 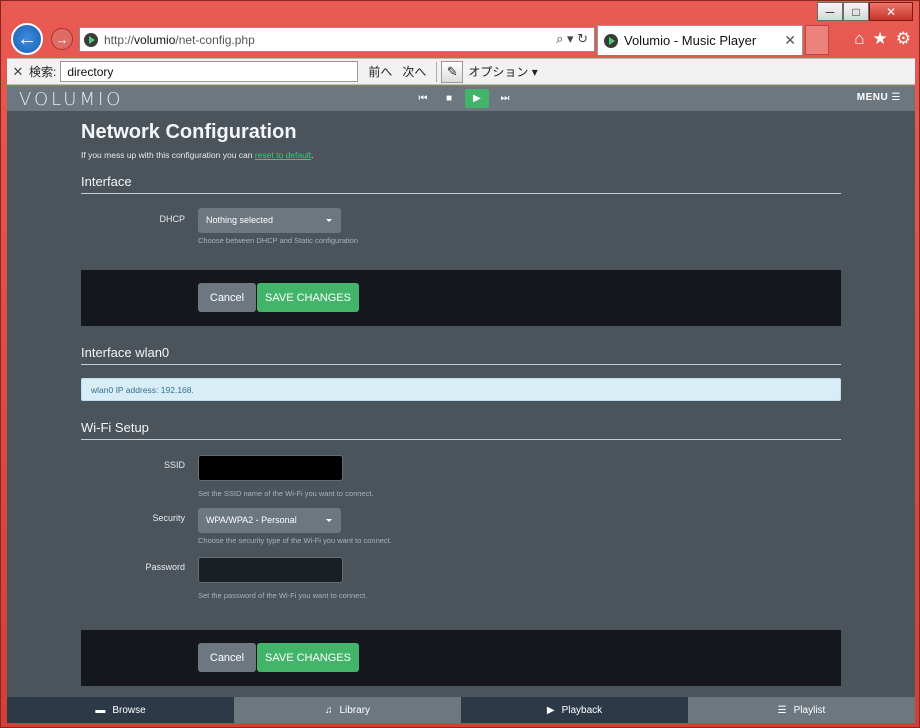 I want to click on wifi-cancel-button: Cancel, so click(x=227, y=657).